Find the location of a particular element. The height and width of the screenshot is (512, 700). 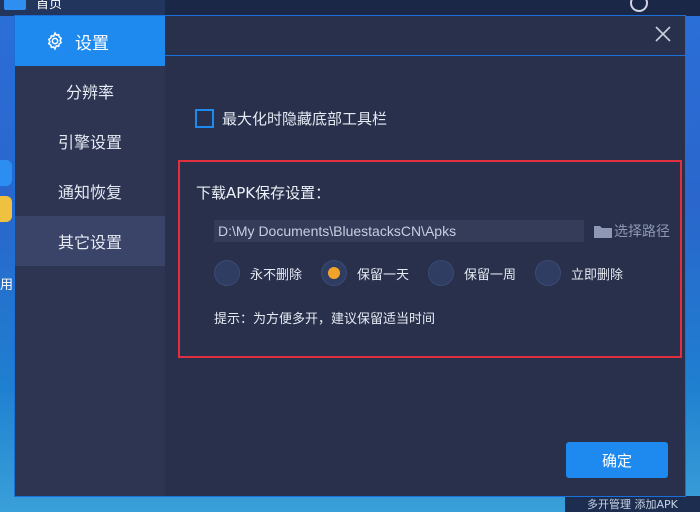

sidebar-item-engine: 引擎设置 is located at coordinates (90, 141).